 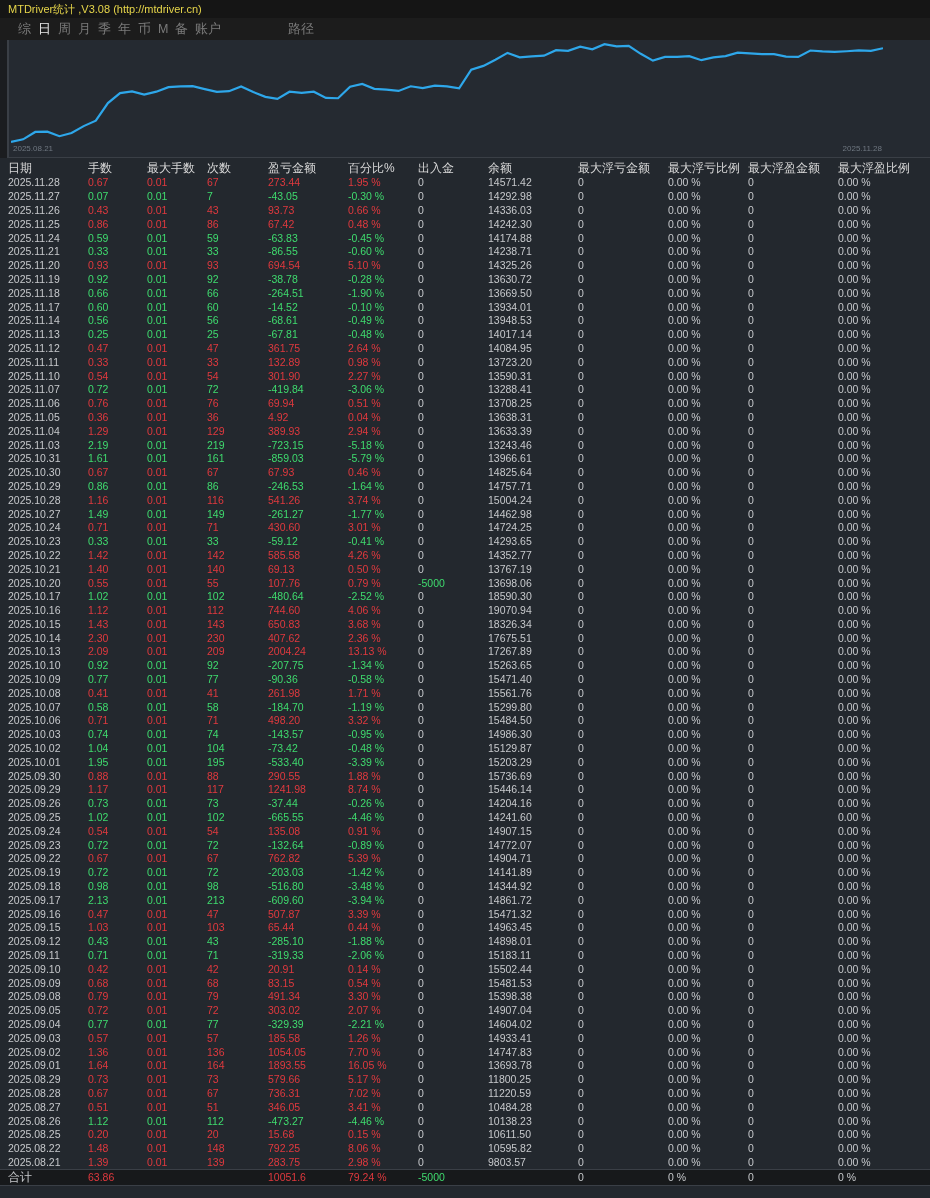 What do you see at coordinates (35, 983) in the screenshot?
I see `table-cell-text: 2025.09.09` at bounding box center [35, 983].